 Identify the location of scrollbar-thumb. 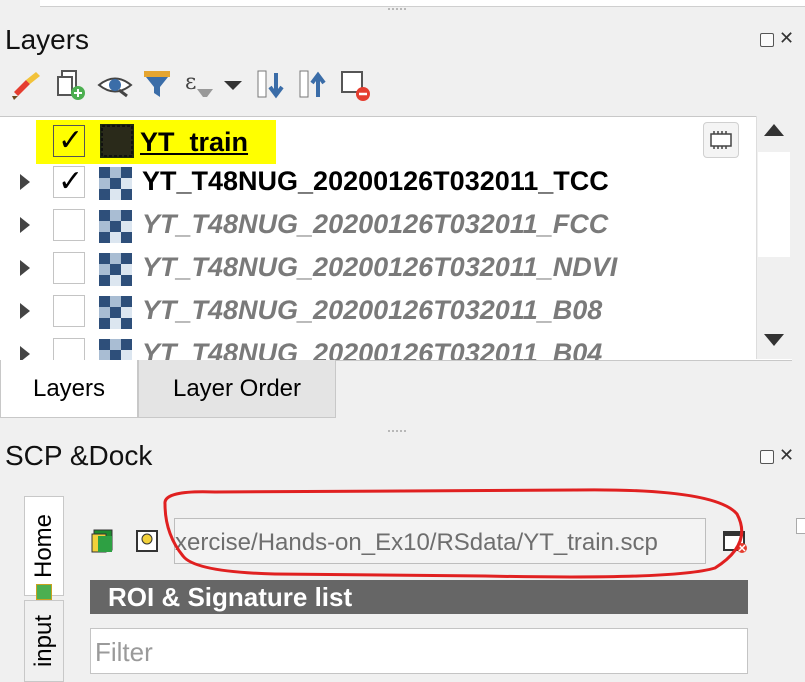
(774, 204).